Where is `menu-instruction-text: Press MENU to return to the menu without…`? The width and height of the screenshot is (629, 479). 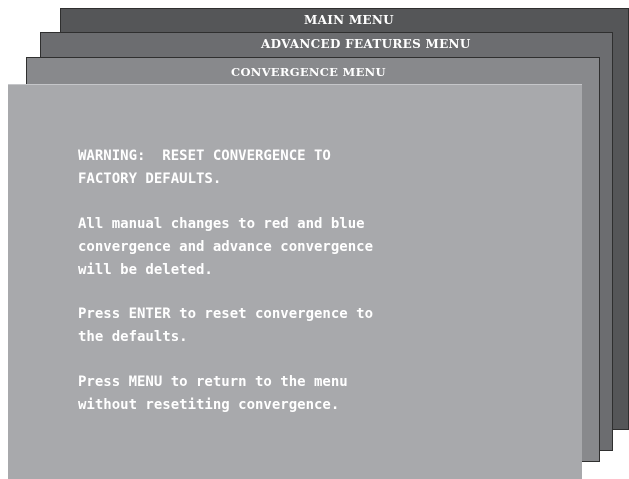
menu-instruction-text: Press MENU to return to the menu without… is located at coordinates (213, 393).